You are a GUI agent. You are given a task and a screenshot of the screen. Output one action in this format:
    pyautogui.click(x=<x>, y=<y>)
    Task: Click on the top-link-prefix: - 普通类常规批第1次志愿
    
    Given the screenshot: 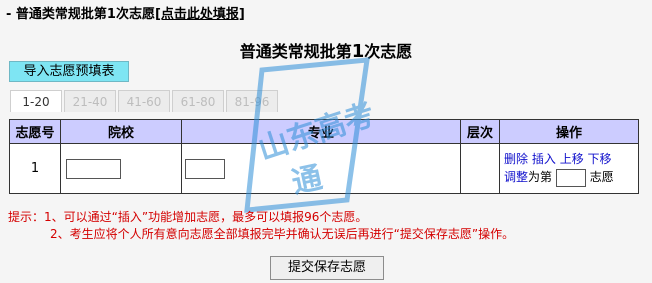 What is the action you would take?
    pyautogui.click(x=80, y=14)
    